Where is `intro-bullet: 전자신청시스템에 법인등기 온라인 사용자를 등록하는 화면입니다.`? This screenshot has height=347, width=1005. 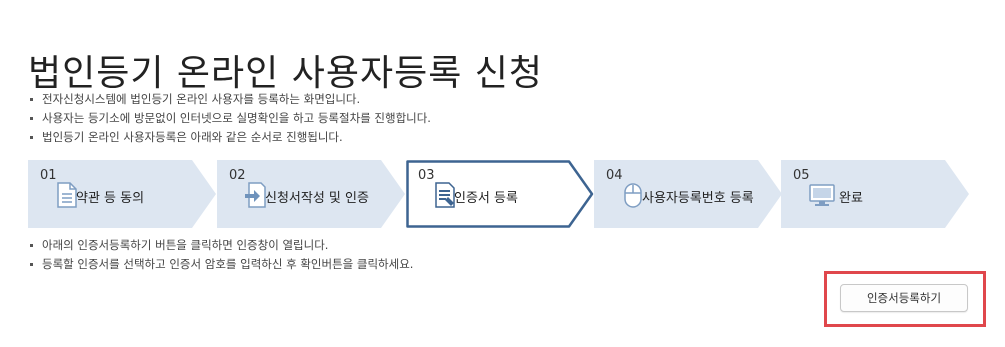 intro-bullet: 전자신청시스템에 법인등기 온라인 사용자를 등록하는 화면입니다. is located at coordinates (229, 99).